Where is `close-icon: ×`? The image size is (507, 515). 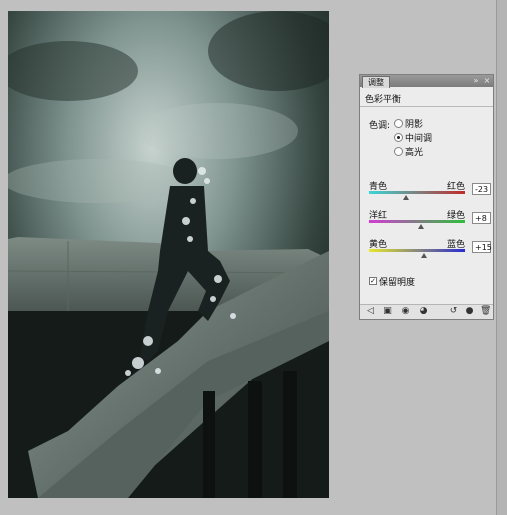 close-icon: × is located at coordinates (487, 81).